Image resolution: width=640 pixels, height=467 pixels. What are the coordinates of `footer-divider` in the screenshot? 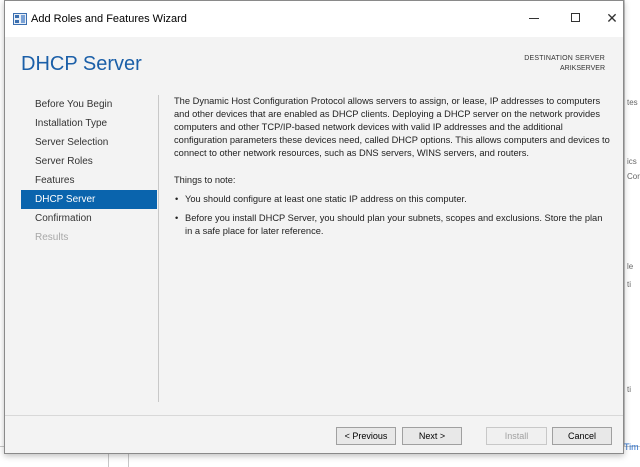 It's located at (314, 415).